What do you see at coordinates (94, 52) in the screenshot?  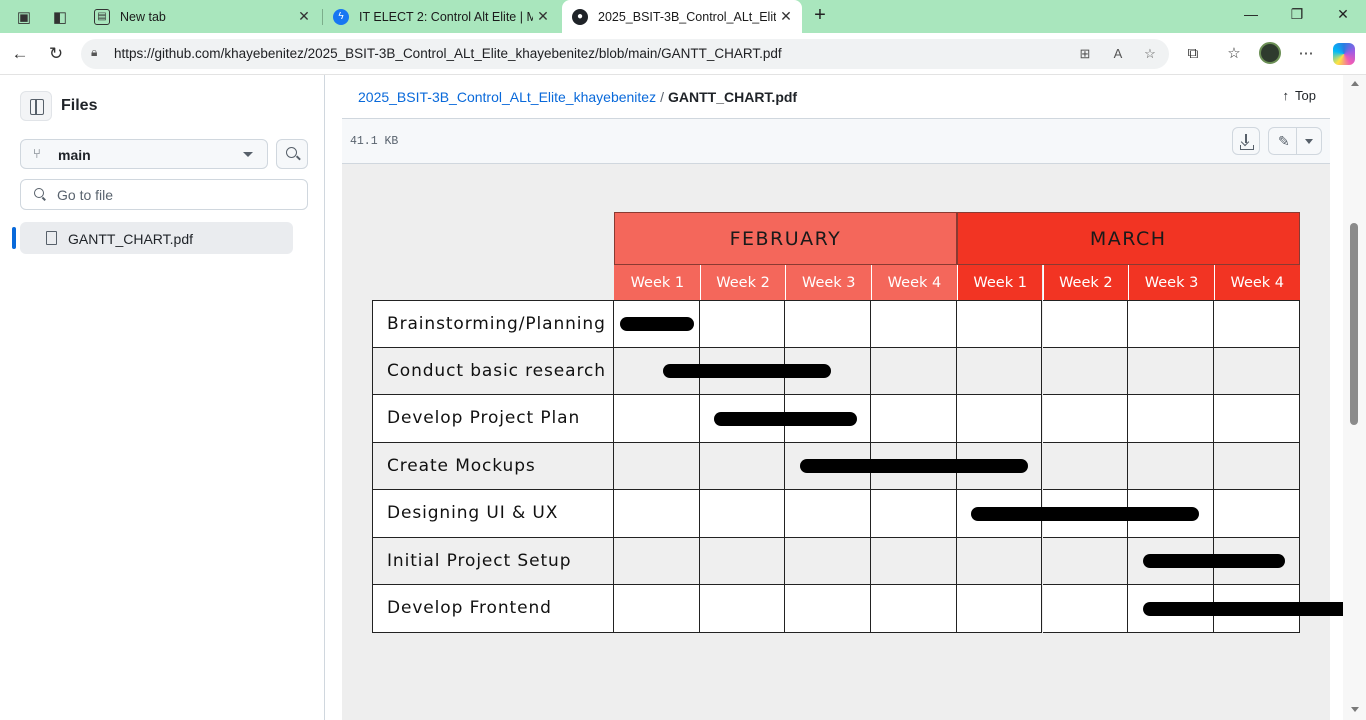 I see `lock-icon: 🔒︎` at bounding box center [94, 52].